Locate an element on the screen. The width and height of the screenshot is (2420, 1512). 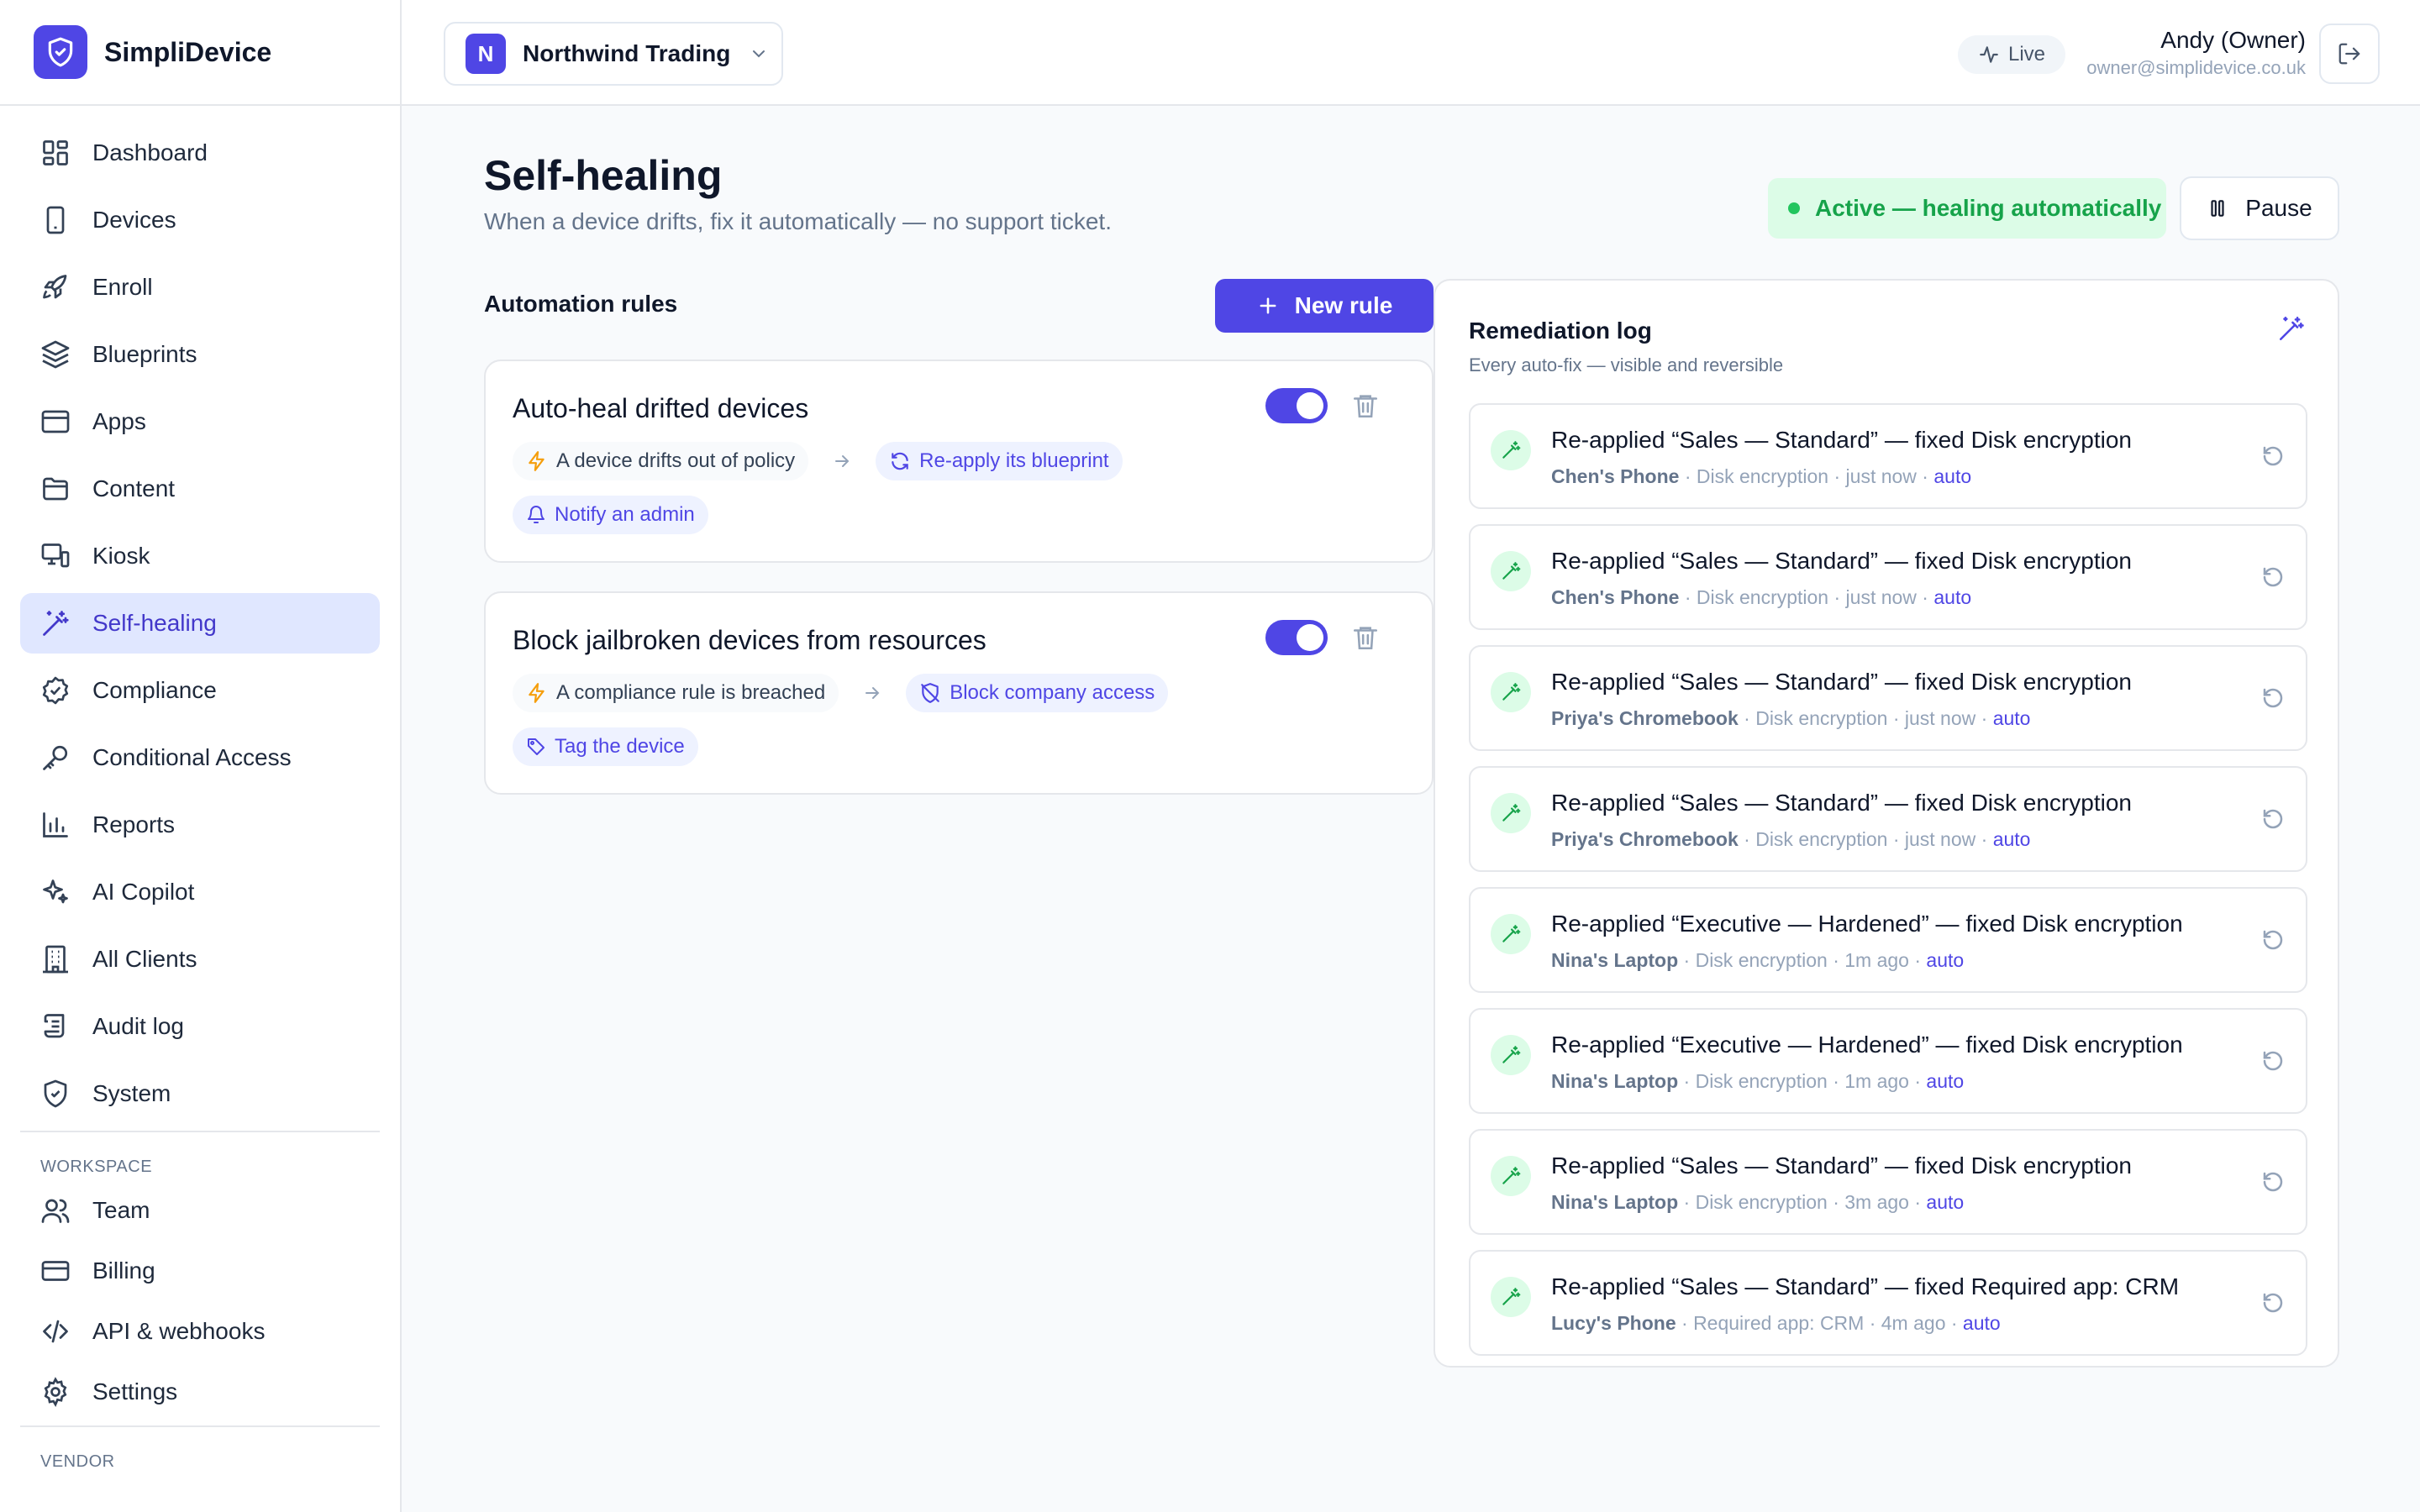
refresh-icon is located at coordinates (900, 461).